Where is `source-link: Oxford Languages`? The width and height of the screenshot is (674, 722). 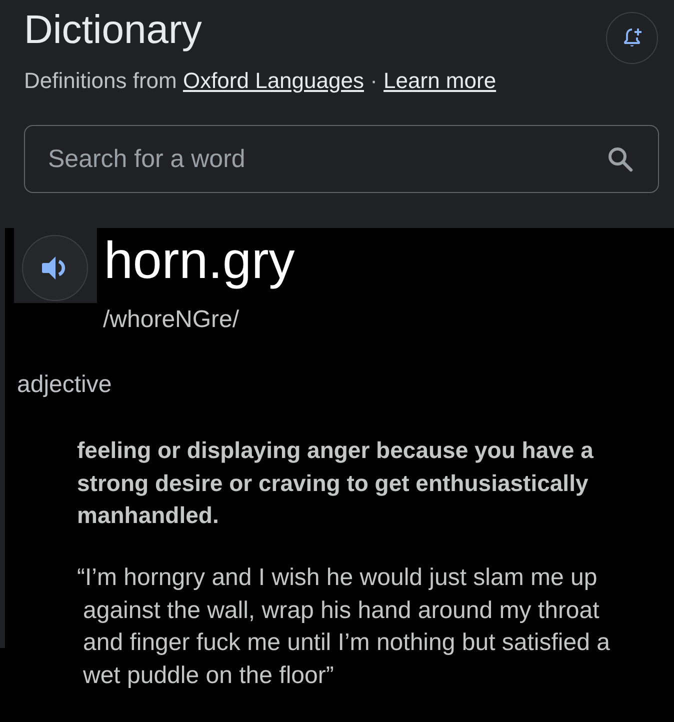
source-link: Oxford Languages is located at coordinates (273, 80).